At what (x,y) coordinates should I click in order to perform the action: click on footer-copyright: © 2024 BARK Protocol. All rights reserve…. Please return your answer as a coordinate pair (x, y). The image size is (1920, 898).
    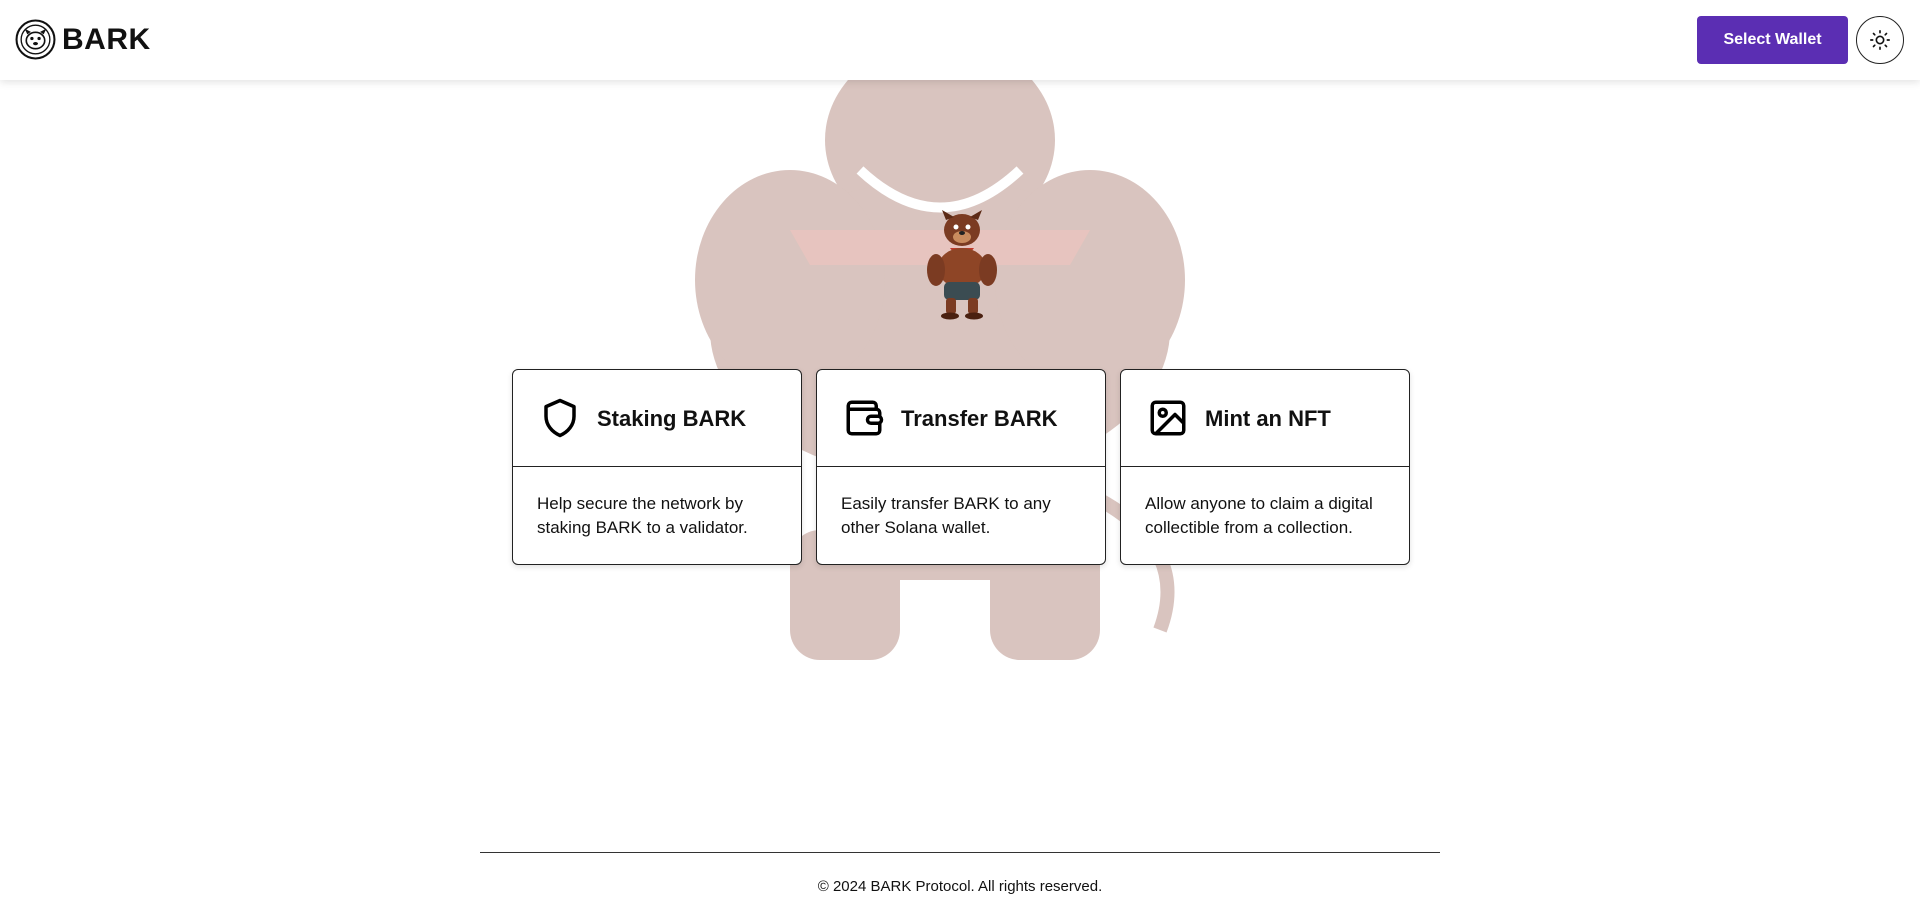
    Looking at the image, I should click on (960, 886).